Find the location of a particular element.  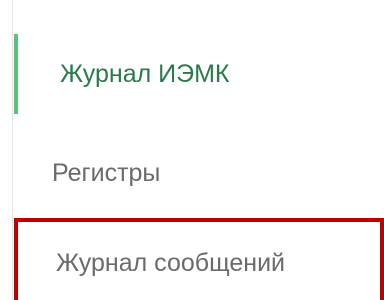

menu-item-label: Журнал ИЭМК is located at coordinates (145, 74).